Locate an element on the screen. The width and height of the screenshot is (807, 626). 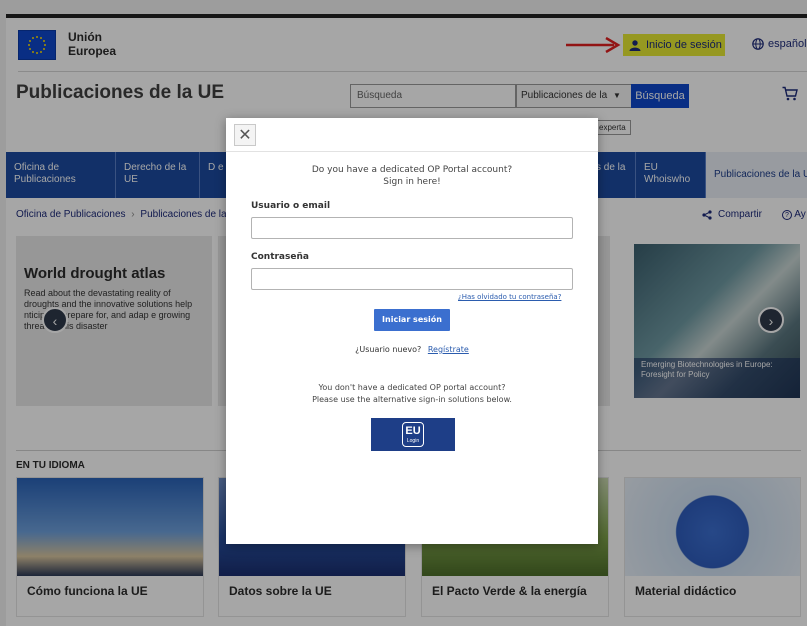
eu-login-logo-top: EU is located at coordinates (413, 431).